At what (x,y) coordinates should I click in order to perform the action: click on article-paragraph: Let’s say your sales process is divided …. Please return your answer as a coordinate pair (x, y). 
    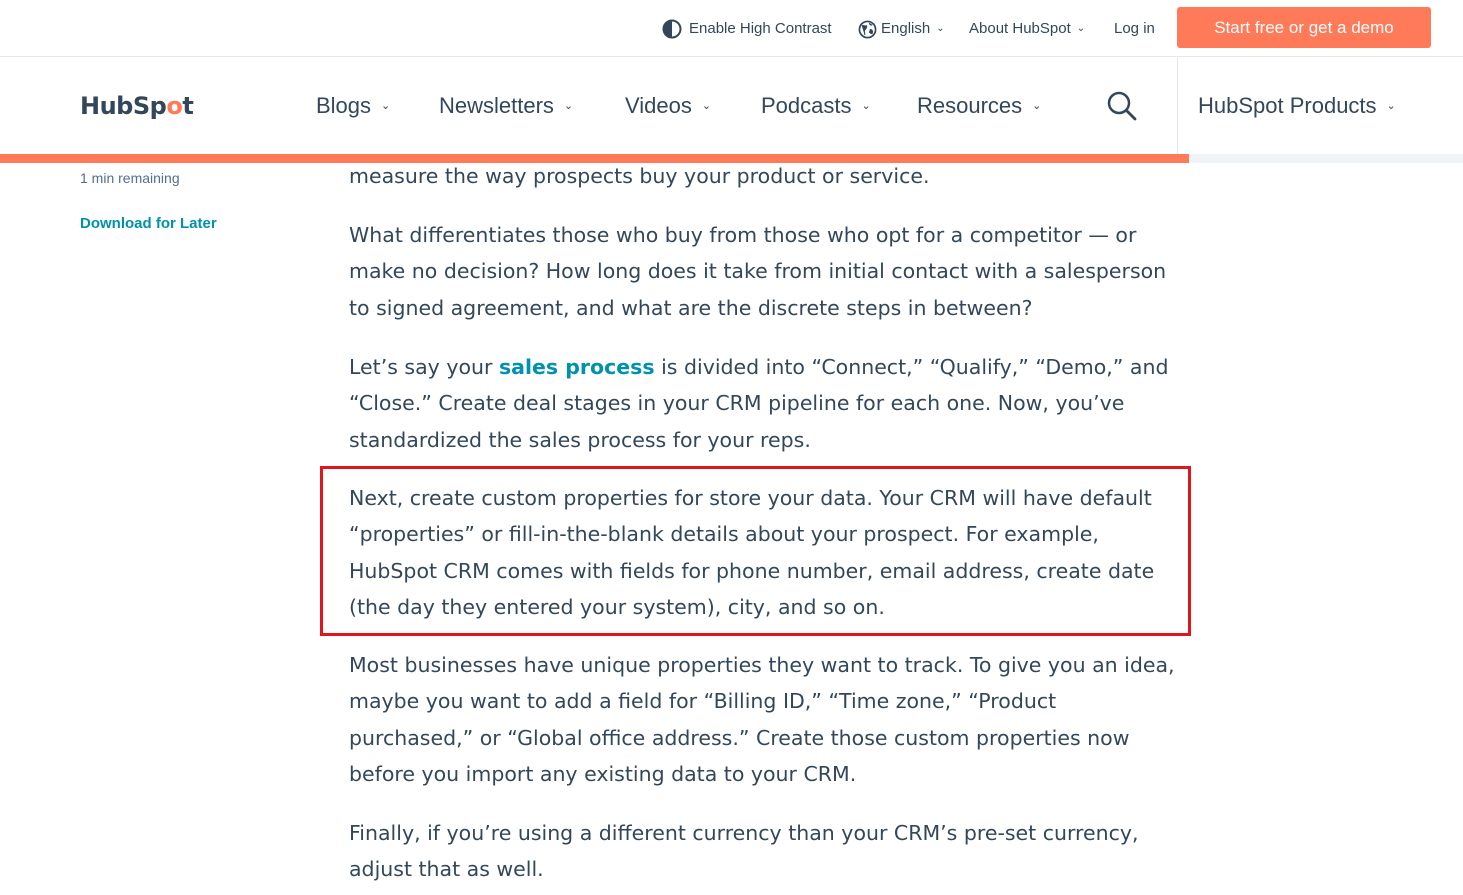
    Looking at the image, I should click on (764, 403).